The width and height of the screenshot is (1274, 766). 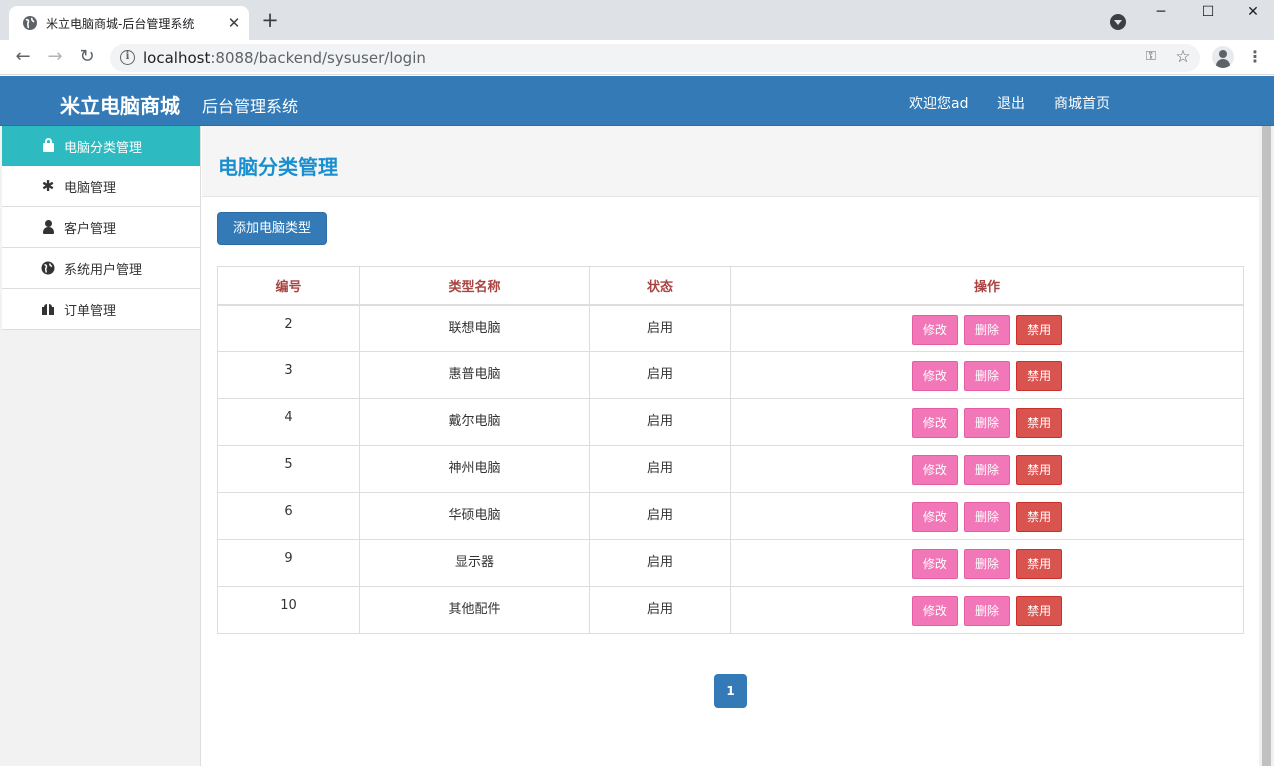 I want to click on table-row: 5 神州电脑 启用 修改 删除 禁用, so click(x=730, y=469).